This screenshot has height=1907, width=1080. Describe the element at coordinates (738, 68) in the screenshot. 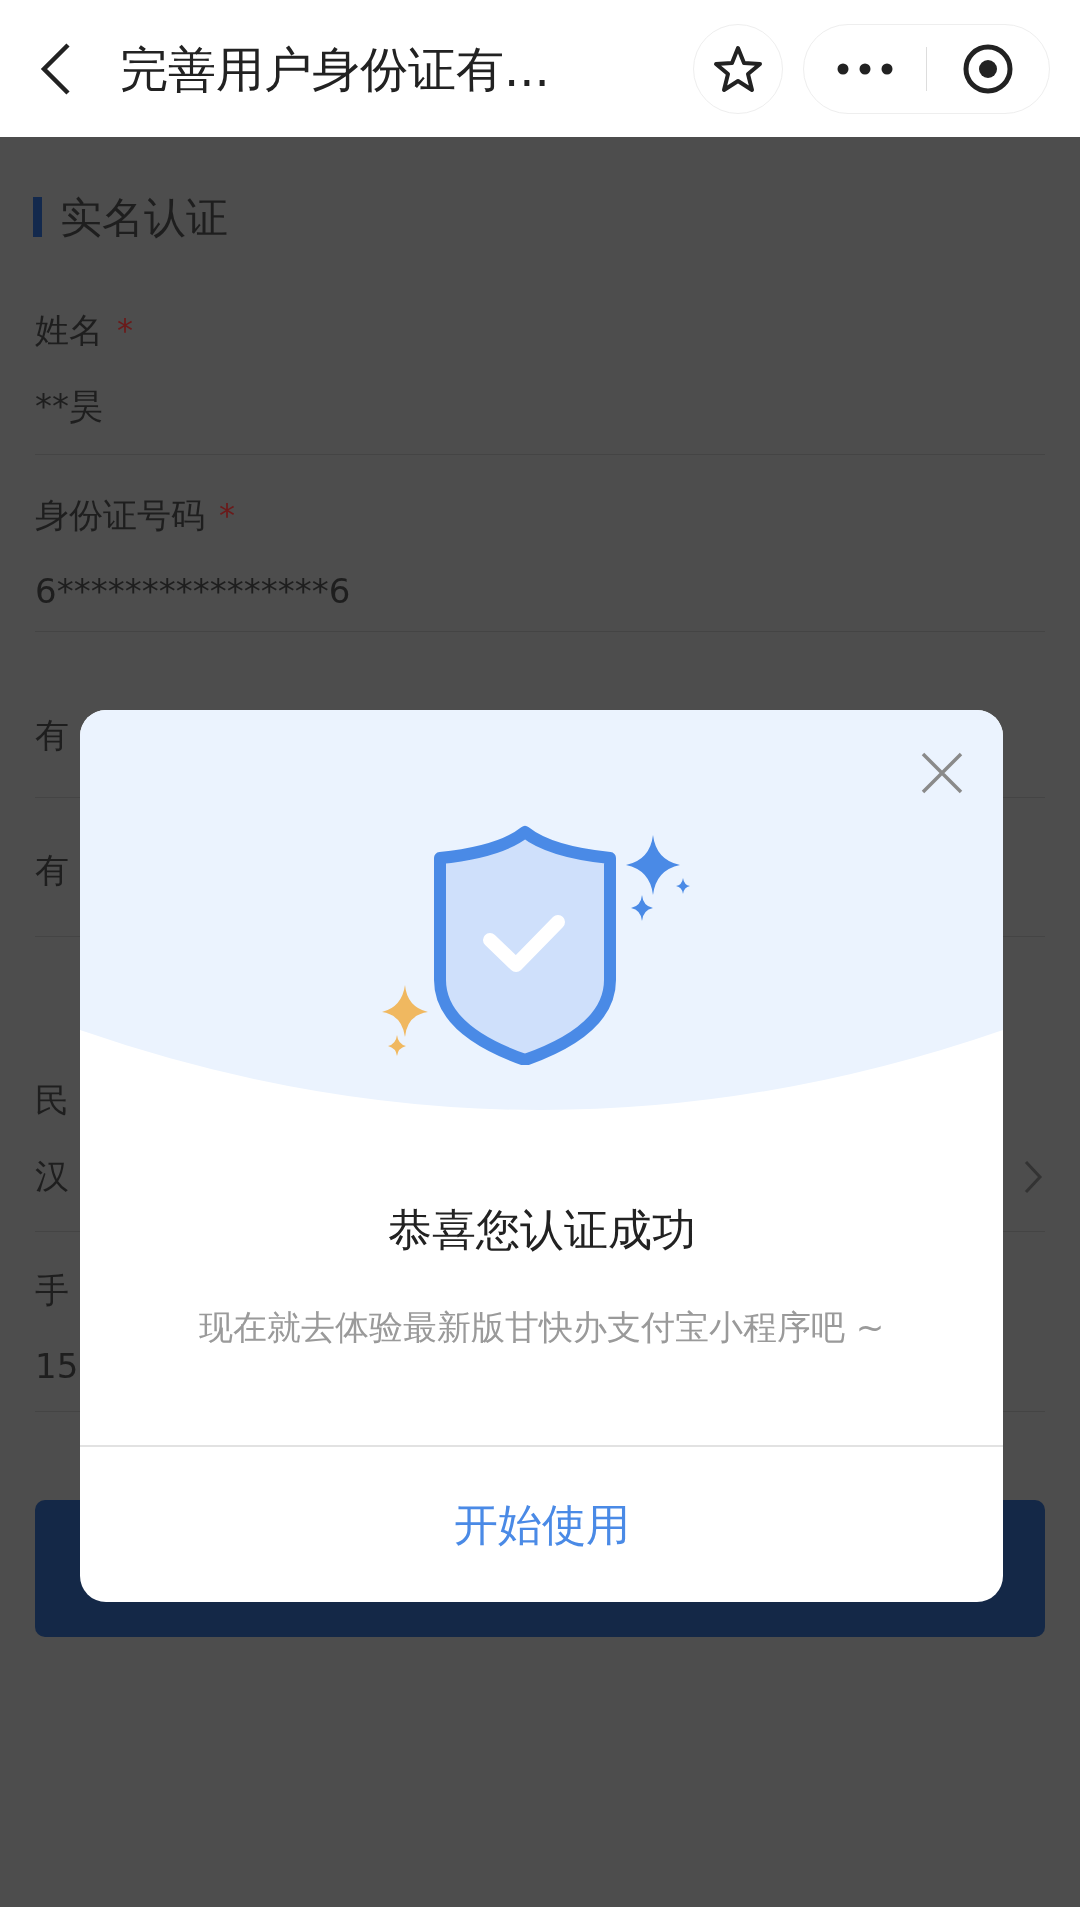

I see `star-icon` at that location.